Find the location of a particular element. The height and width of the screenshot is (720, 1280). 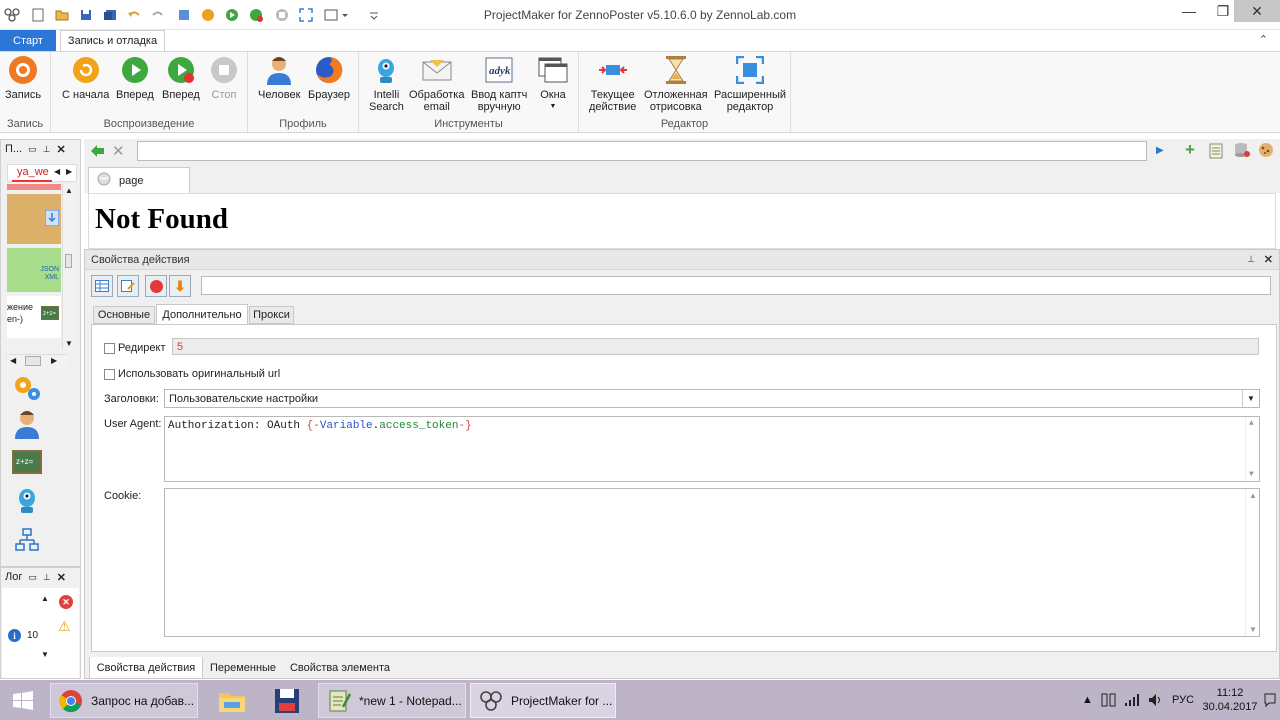

gears-icon is located at coordinates (27, 388).